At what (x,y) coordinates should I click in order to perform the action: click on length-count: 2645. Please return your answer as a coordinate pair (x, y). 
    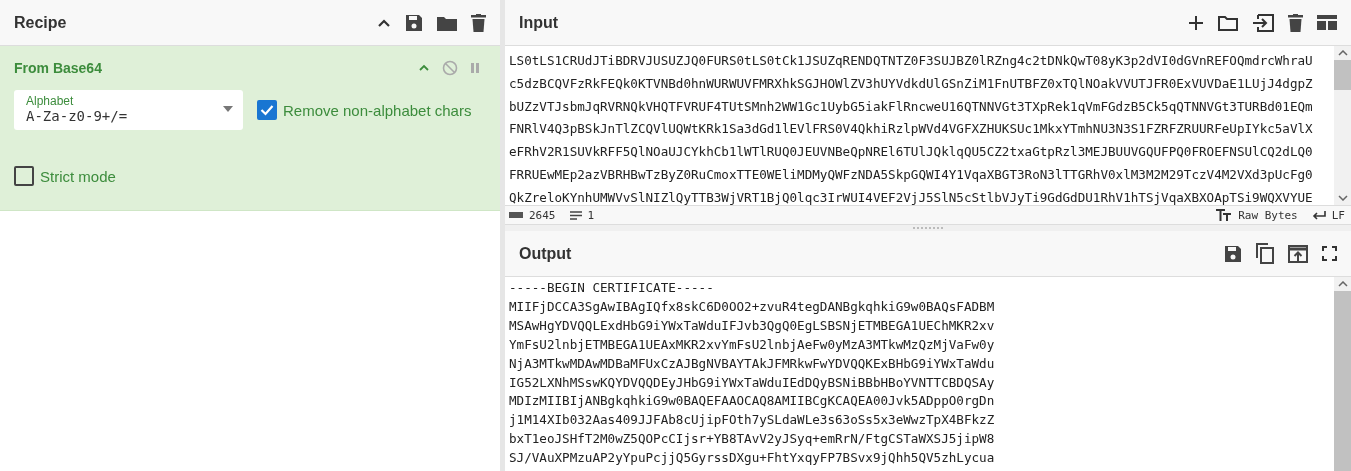
    Looking at the image, I should click on (542, 215).